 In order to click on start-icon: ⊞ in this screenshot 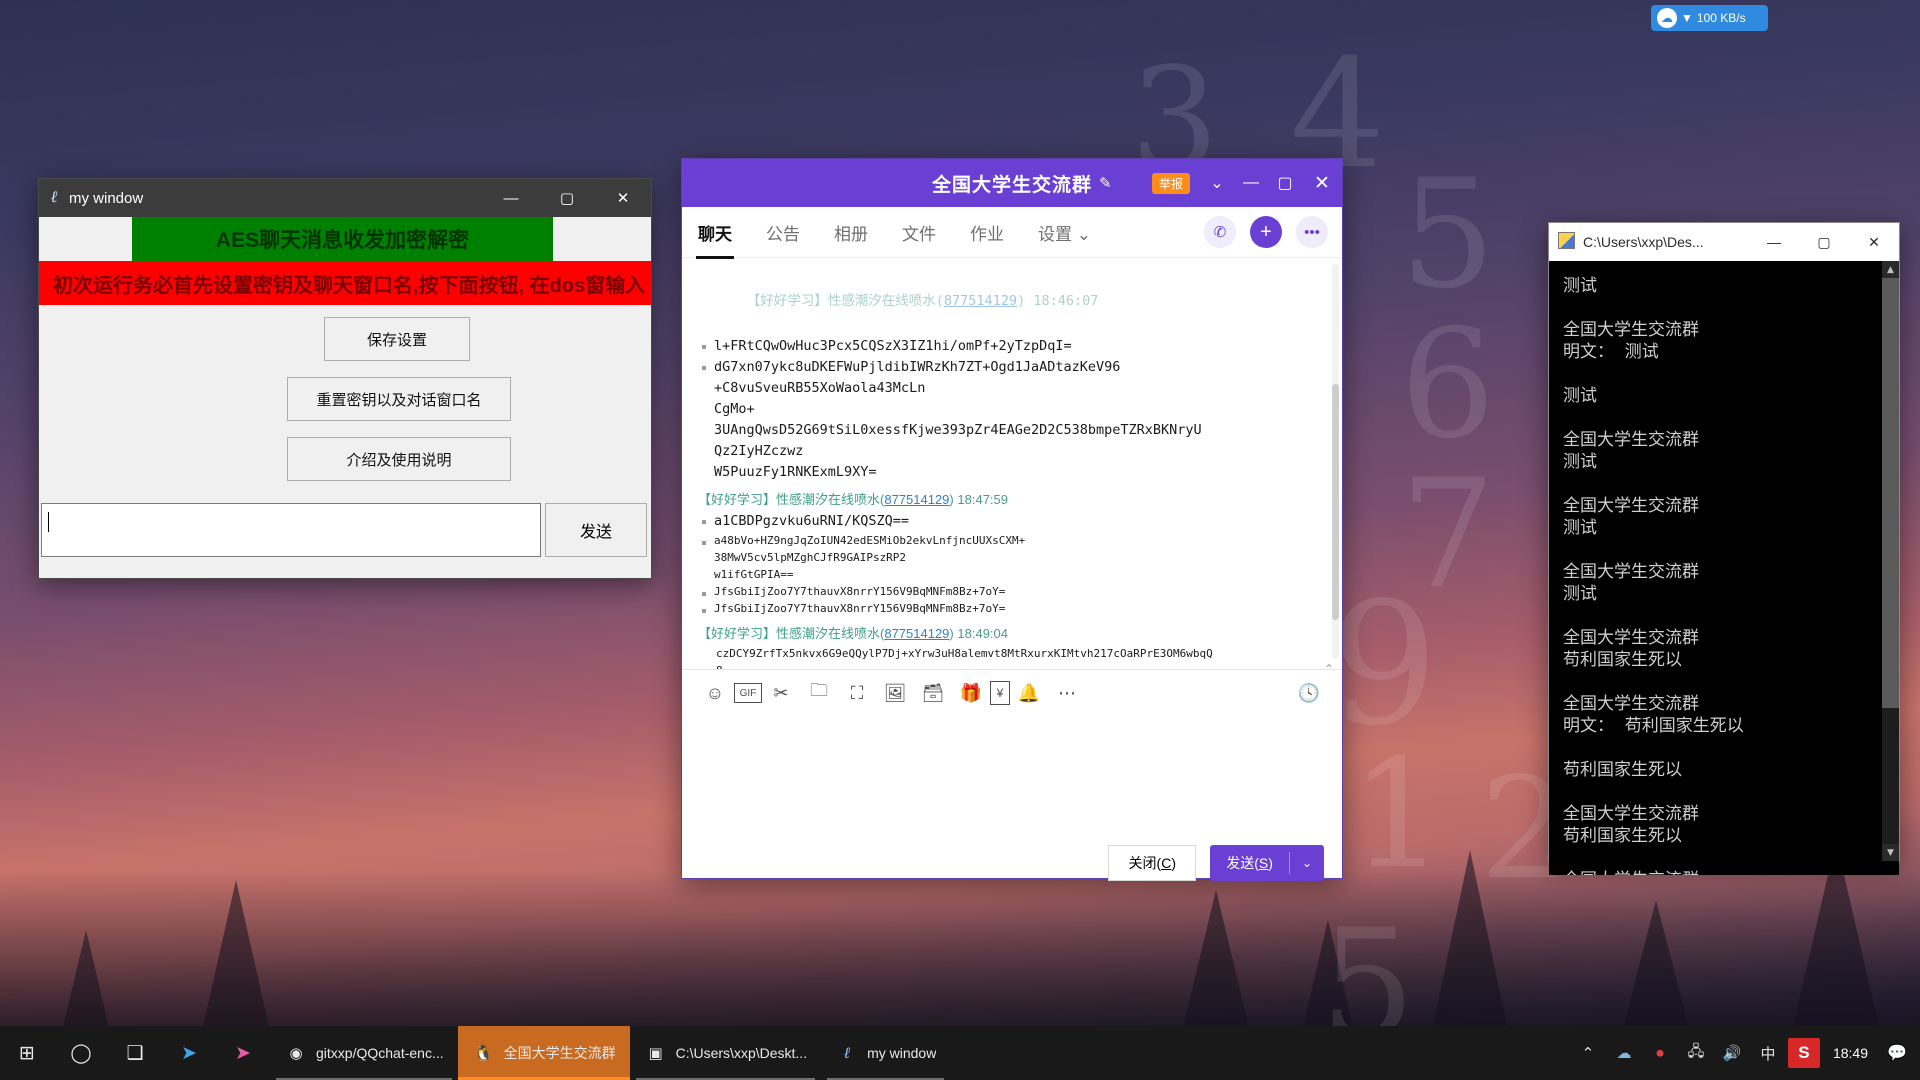, I will do `click(27, 1053)`.